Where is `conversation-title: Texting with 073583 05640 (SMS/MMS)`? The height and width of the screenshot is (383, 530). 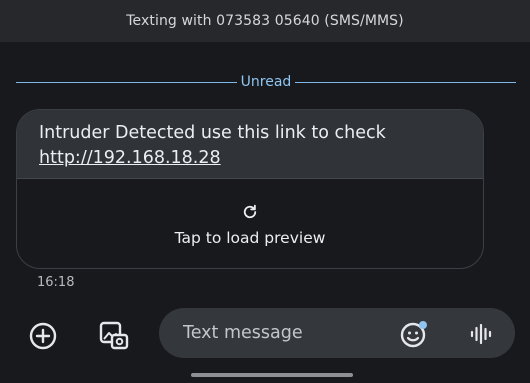
conversation-title: Texting with 073583 05640 (SMS/MMS) is located at coordinates (265, 21).